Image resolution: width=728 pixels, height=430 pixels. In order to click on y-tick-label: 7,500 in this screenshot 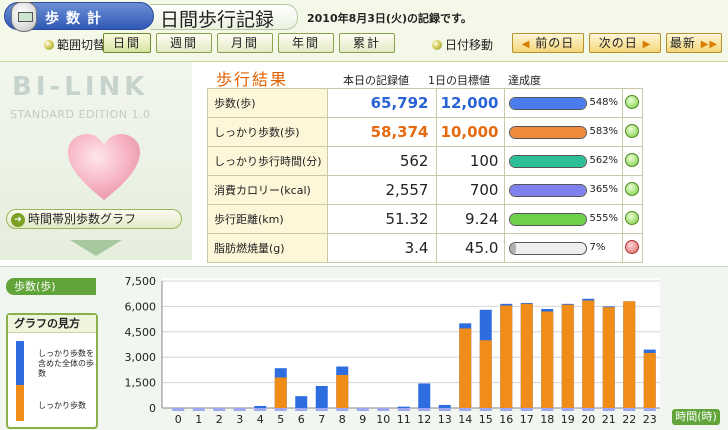, I will do `click(141, 281)`.